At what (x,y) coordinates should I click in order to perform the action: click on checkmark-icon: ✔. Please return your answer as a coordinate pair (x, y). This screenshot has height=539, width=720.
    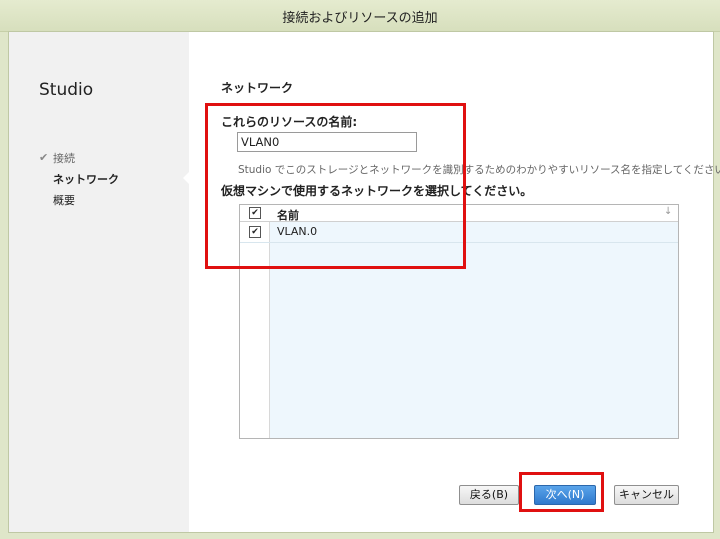
    Looking at the image, I should click on (44, 157).